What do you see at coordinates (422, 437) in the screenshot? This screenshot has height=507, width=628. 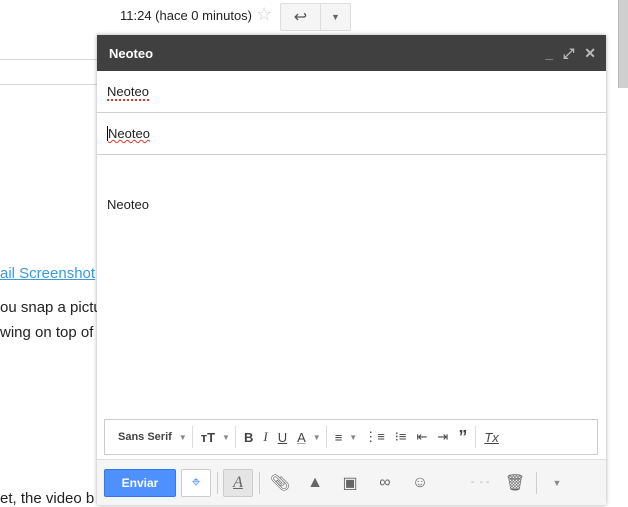 I see `indent-less-icon: ⇤` at bounding box center [422, 437].